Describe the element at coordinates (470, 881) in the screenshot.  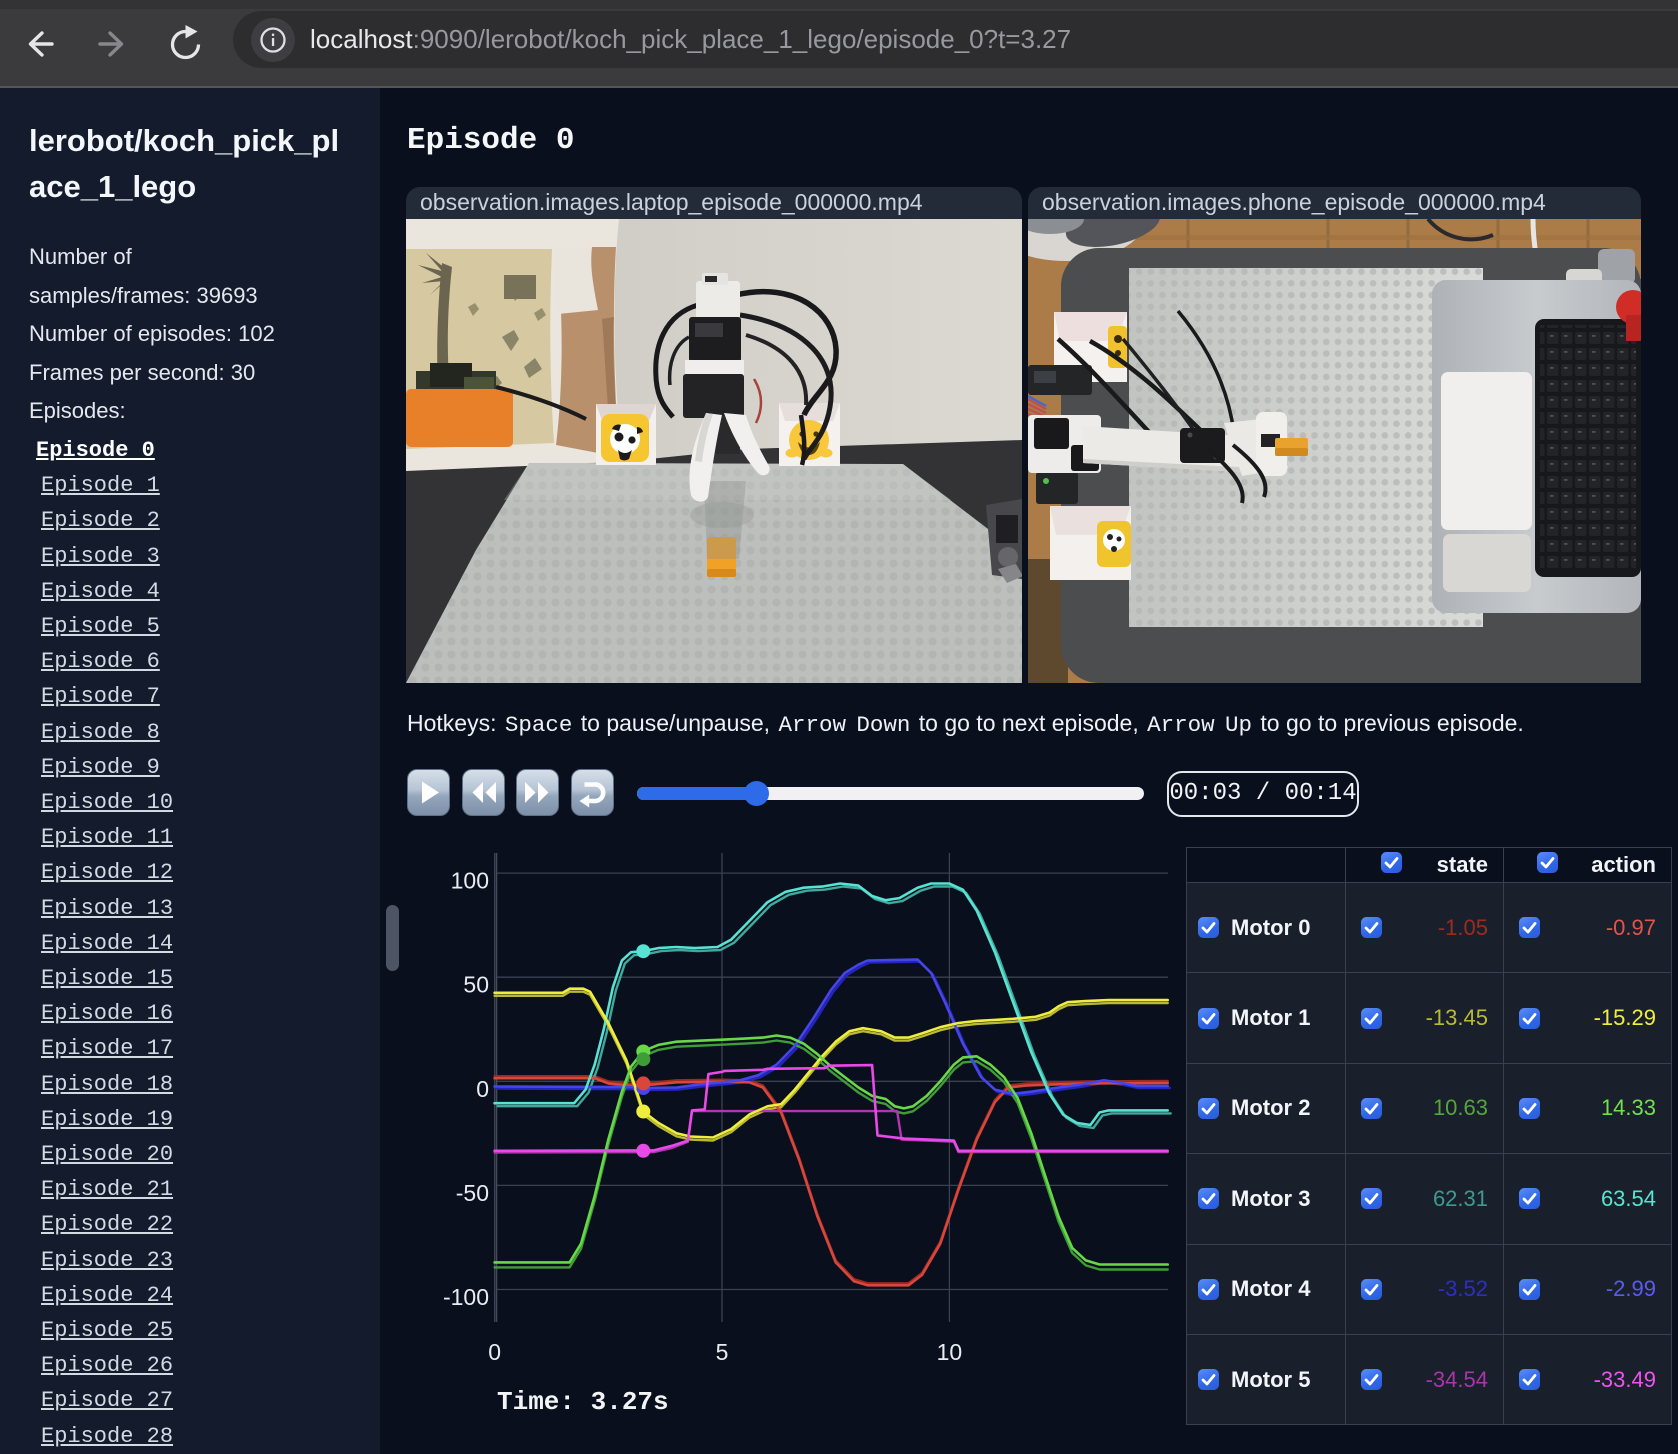
I see `svg-text: 100` at that location.